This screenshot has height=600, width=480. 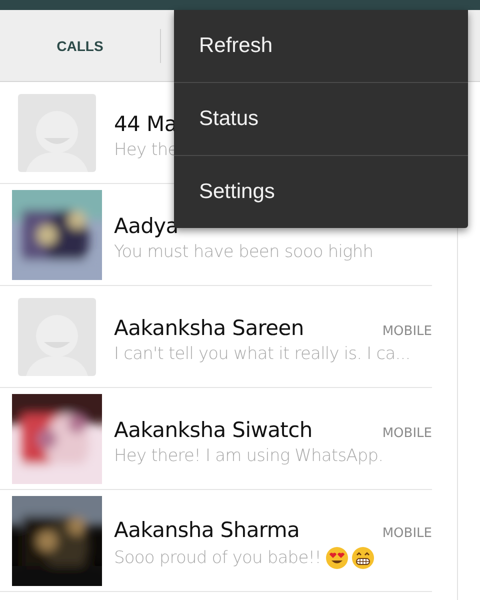 I want to click on contact-status: Hey there! I am using WhatsApp., so click(x=249, y=456).